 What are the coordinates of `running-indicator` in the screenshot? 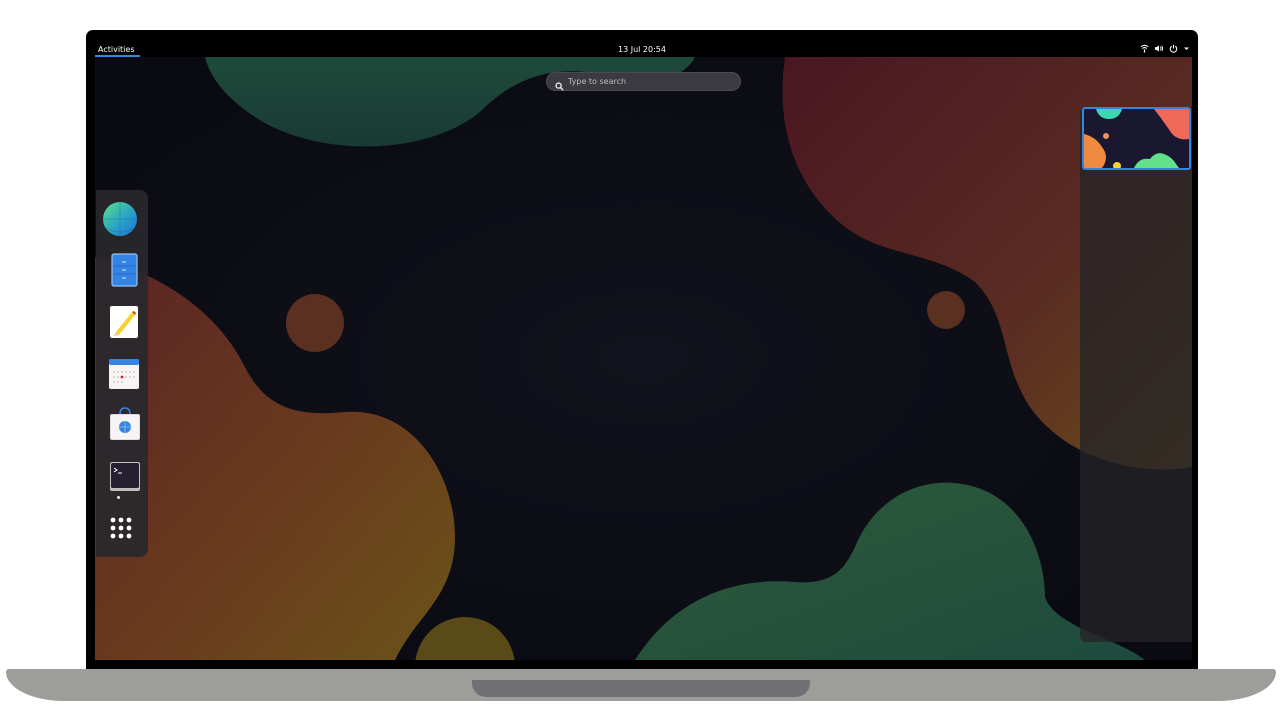 It's located at (118, 497).